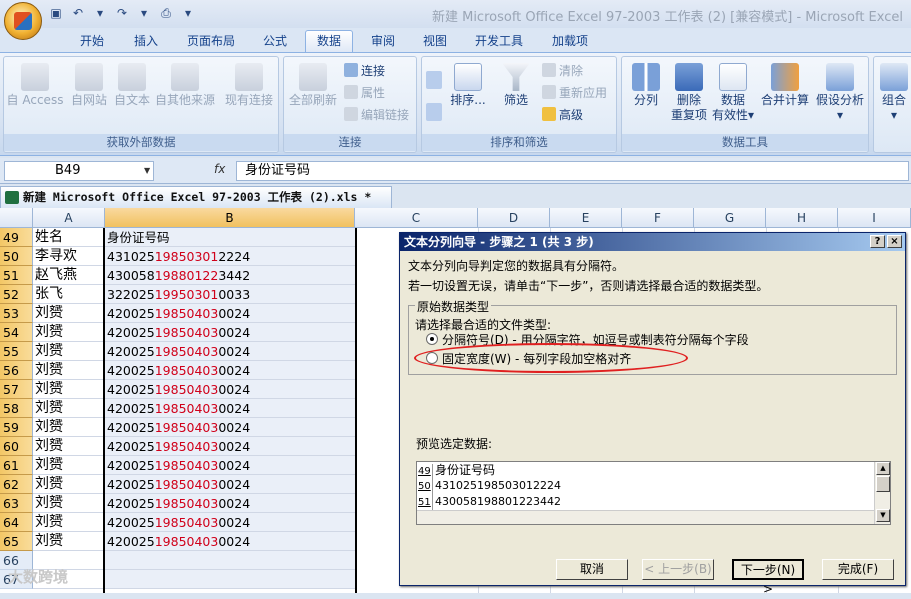 The image size is (911, 599). Describe the element at coordinates (678, 569) in the screenshot. I see `back-button: < 上一步(B)` at that location.